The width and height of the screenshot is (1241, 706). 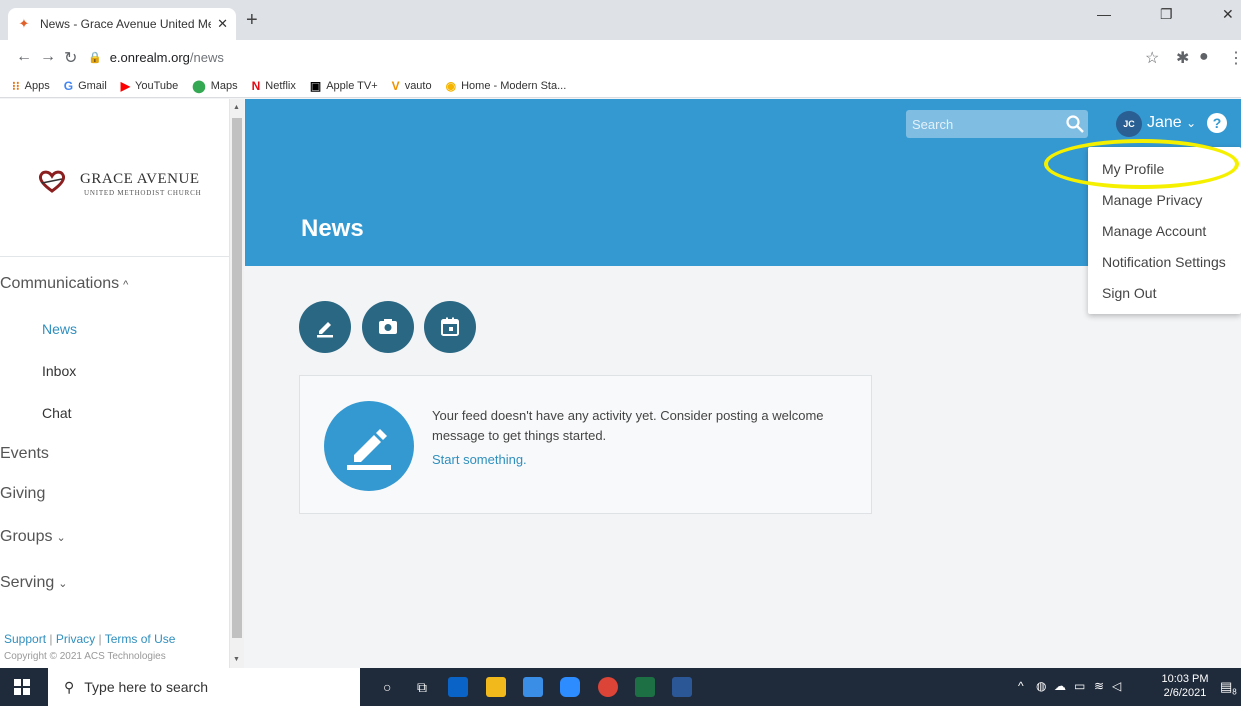 What do you see at coordinates (1164, 262) in the screenshot?
I see `menu-notification-settings: Notification Settings` at bounding box center [1164, 262].